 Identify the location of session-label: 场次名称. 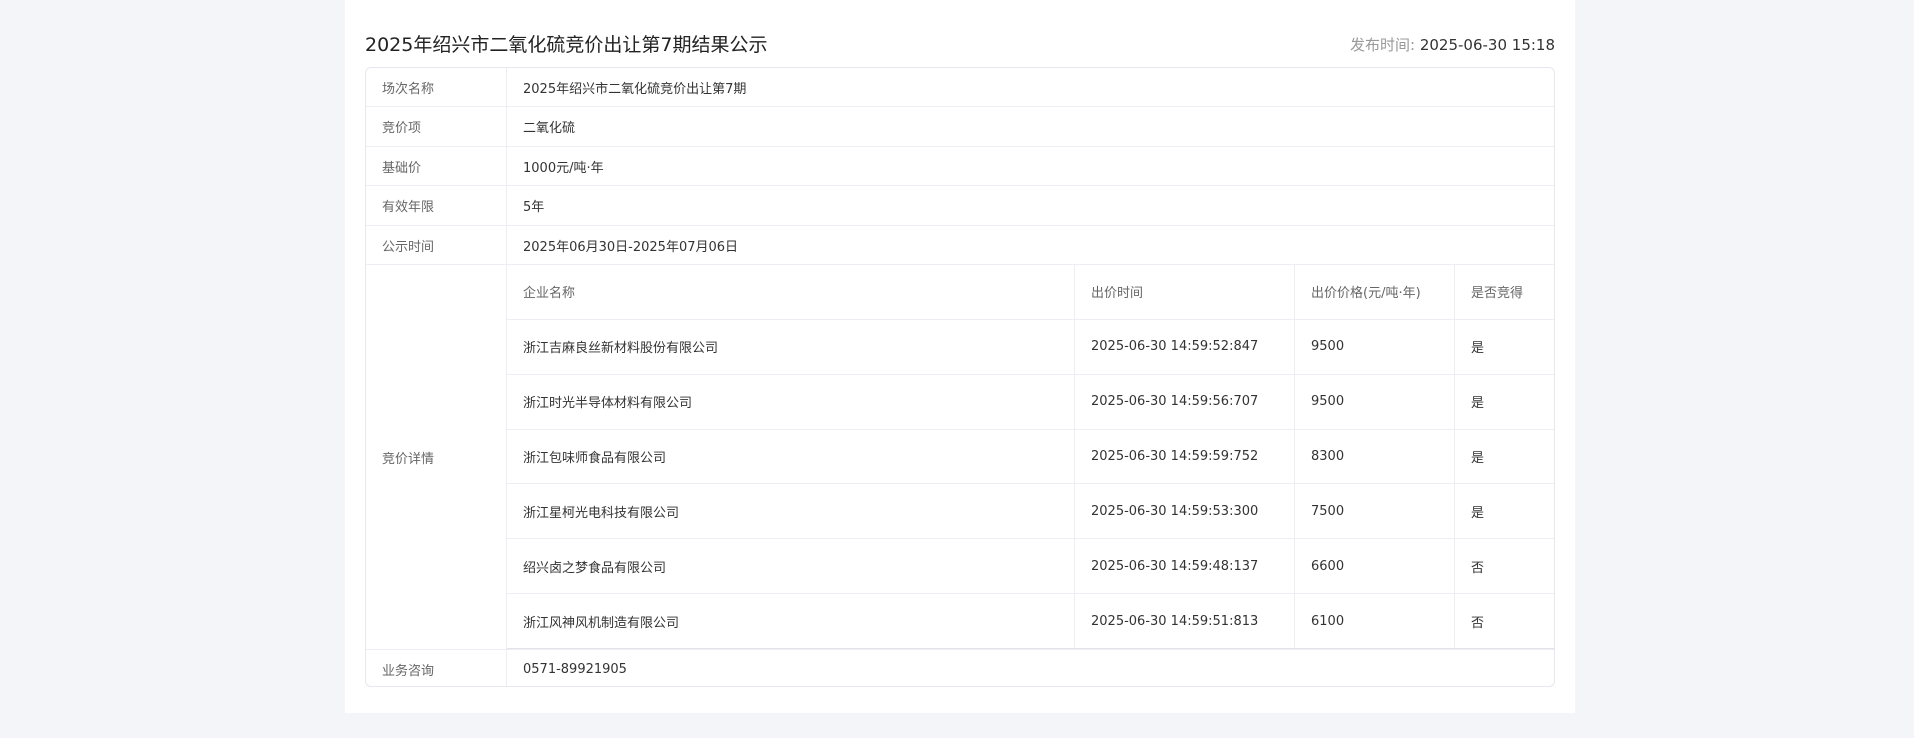
(436, 87).